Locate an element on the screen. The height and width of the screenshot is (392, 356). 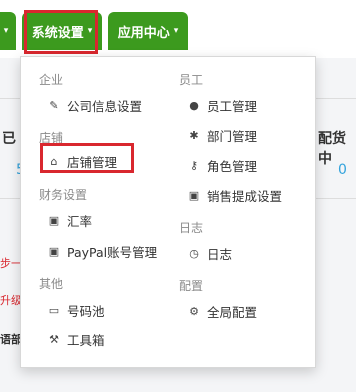
menu-item-role-management: ⚷ 角色管理 is located at coordinates (222, 165).